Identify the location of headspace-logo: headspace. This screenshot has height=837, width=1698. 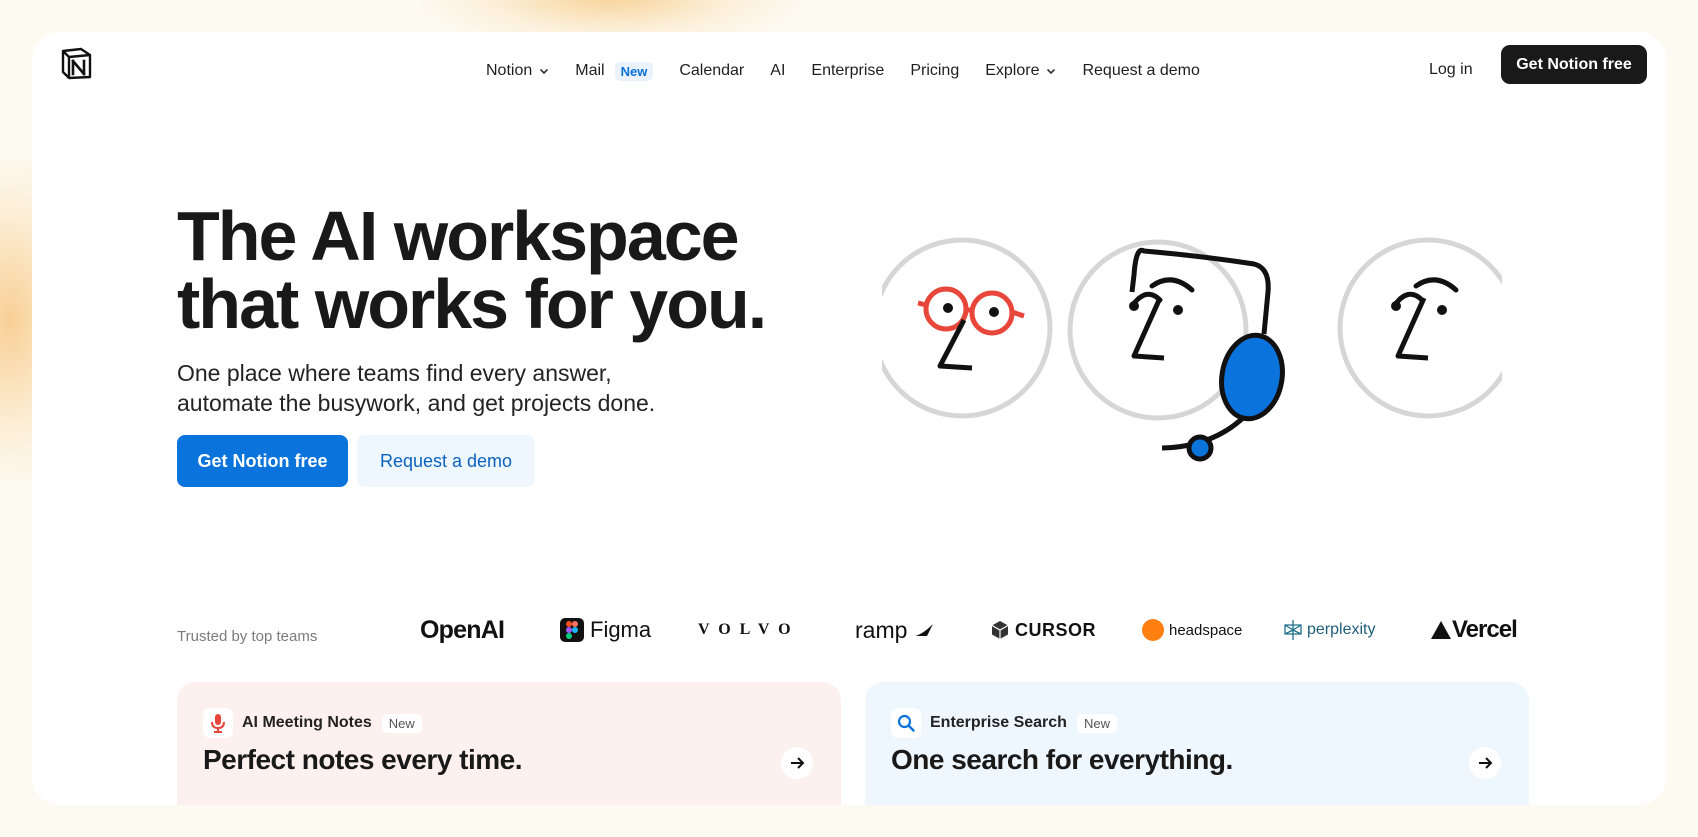
(1192, 630).